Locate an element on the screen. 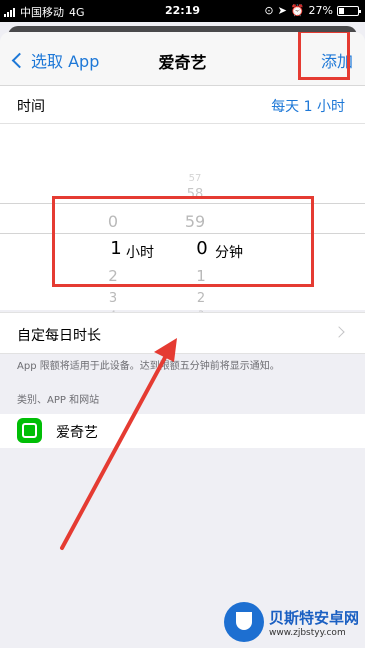 This screenshot has height=648, width=365. minutes-above-3: 57 is located at coordinates (195, 178).